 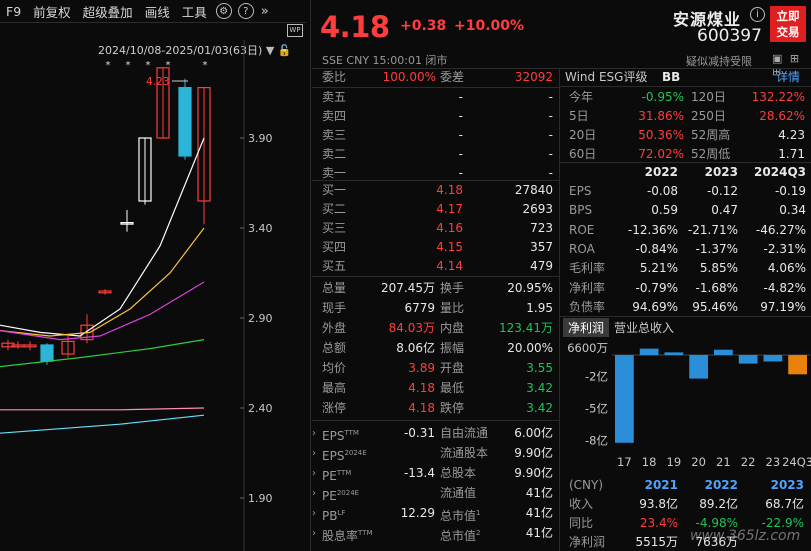 What do you see at coordinates (530, 288) in the screenshot?
I see `stat-value: 20.95%` at bounding box center [530, 288].